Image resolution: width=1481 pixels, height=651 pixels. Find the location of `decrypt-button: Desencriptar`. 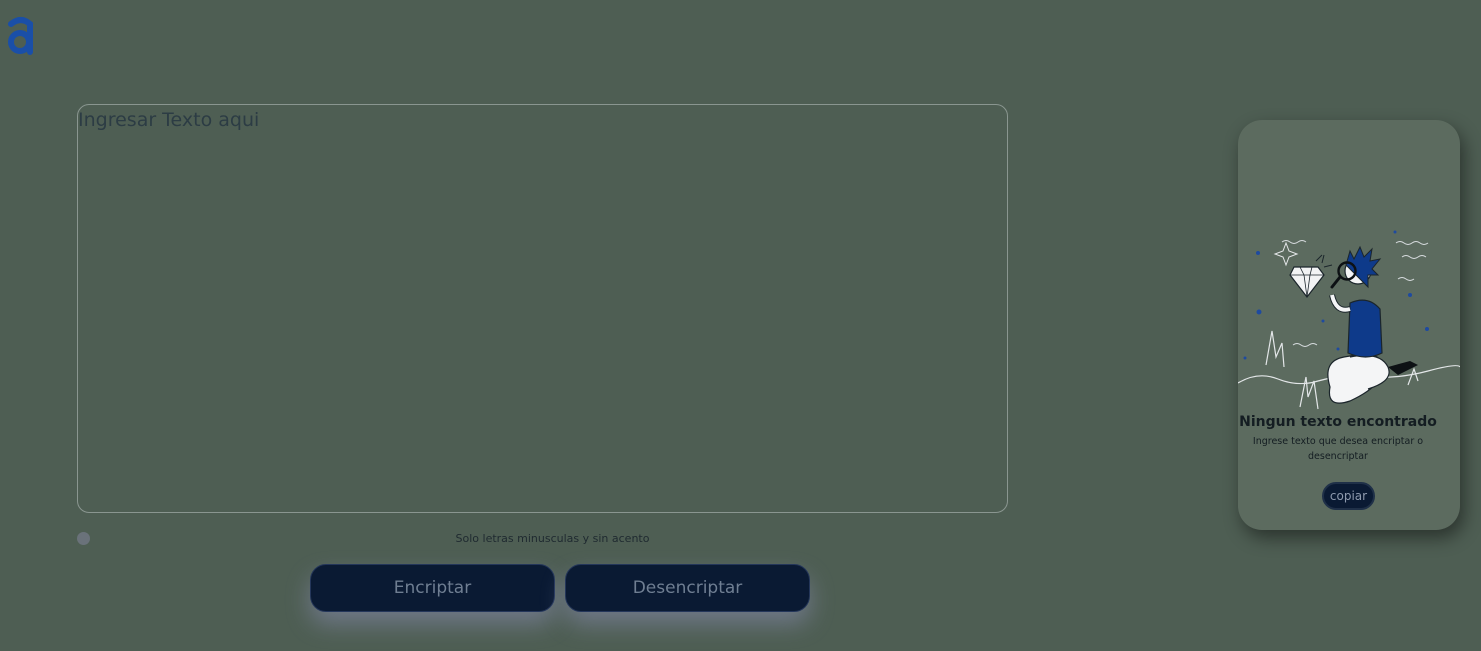

decrypt-button: Desencriptar is located at coordinates (687, 588).